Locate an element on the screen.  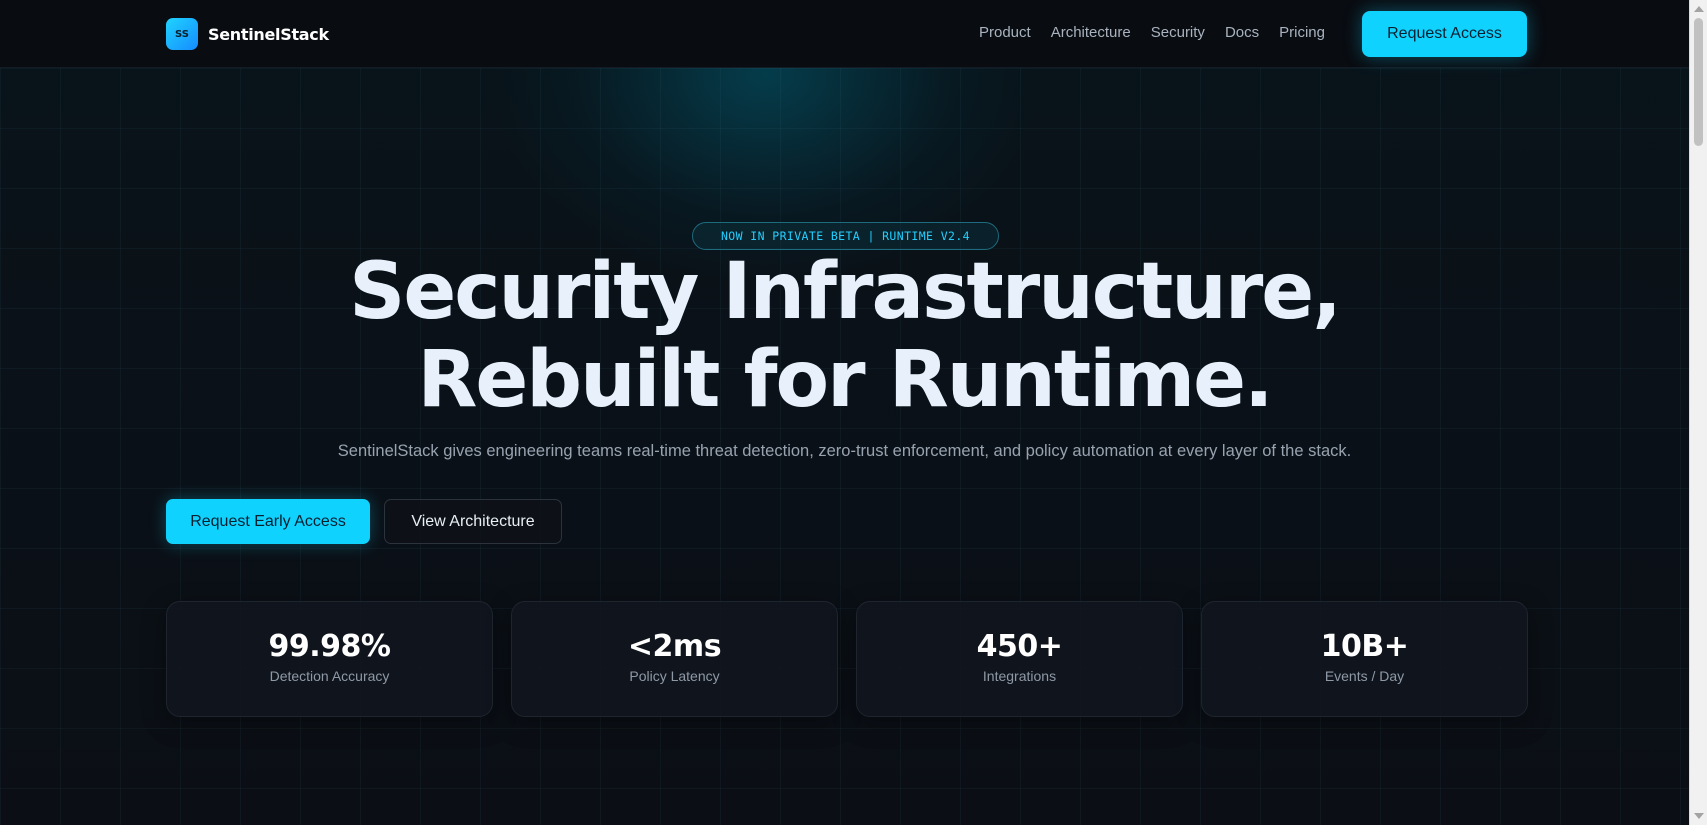
headline-line-2: Rebuilt for Runtime. is located at coordinates (845, 380).